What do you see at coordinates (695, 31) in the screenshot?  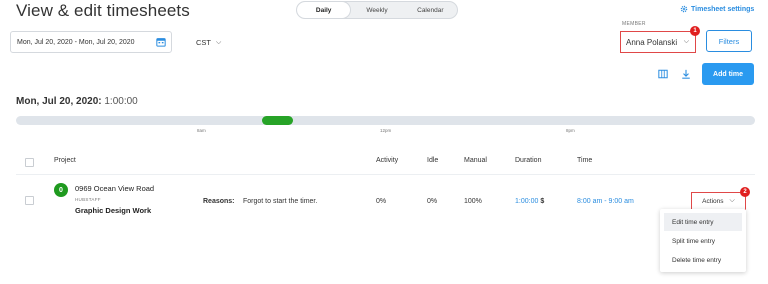 I see `member-step-badge: 1` at bounding box center [695, 31].